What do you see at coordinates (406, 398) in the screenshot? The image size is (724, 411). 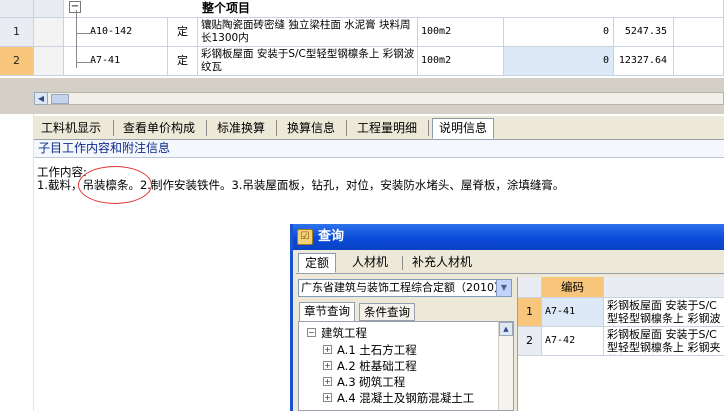 I see `tree-node-label: A.4 混凝土及钢筋混凝土工` at bounding box center [406, 398].